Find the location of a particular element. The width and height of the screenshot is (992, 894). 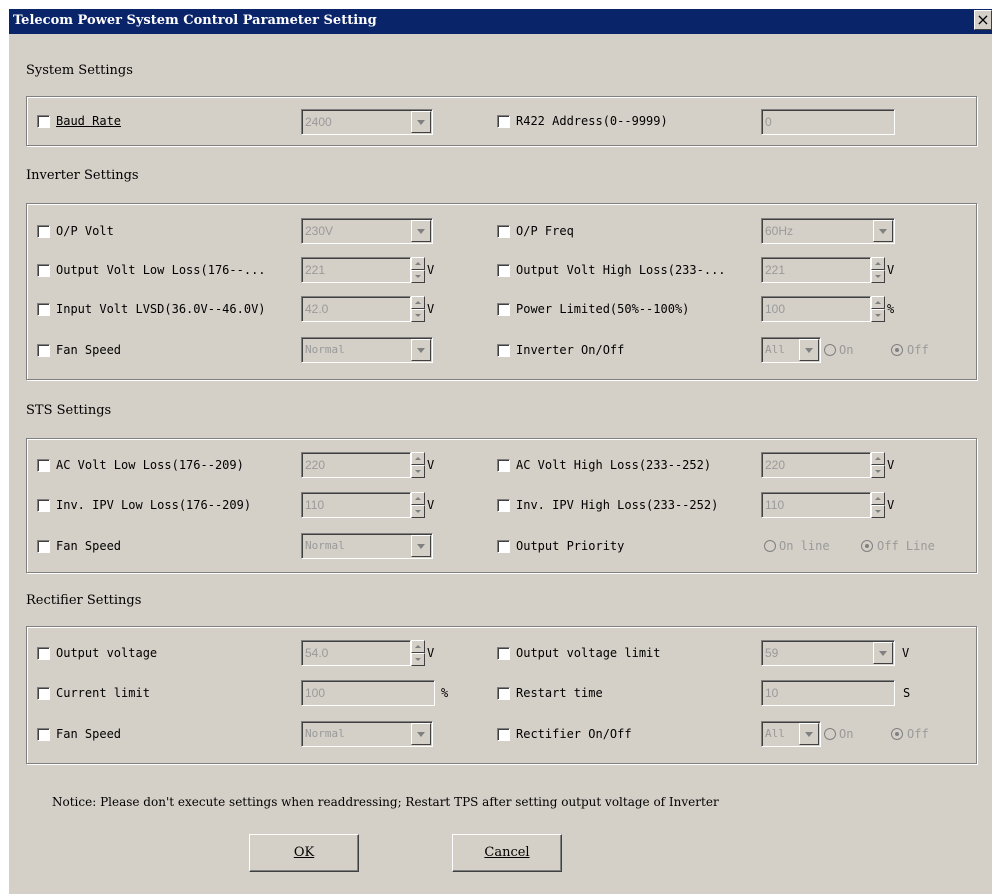

current-limit-label: Current limit is located at coordinates (103, 693).